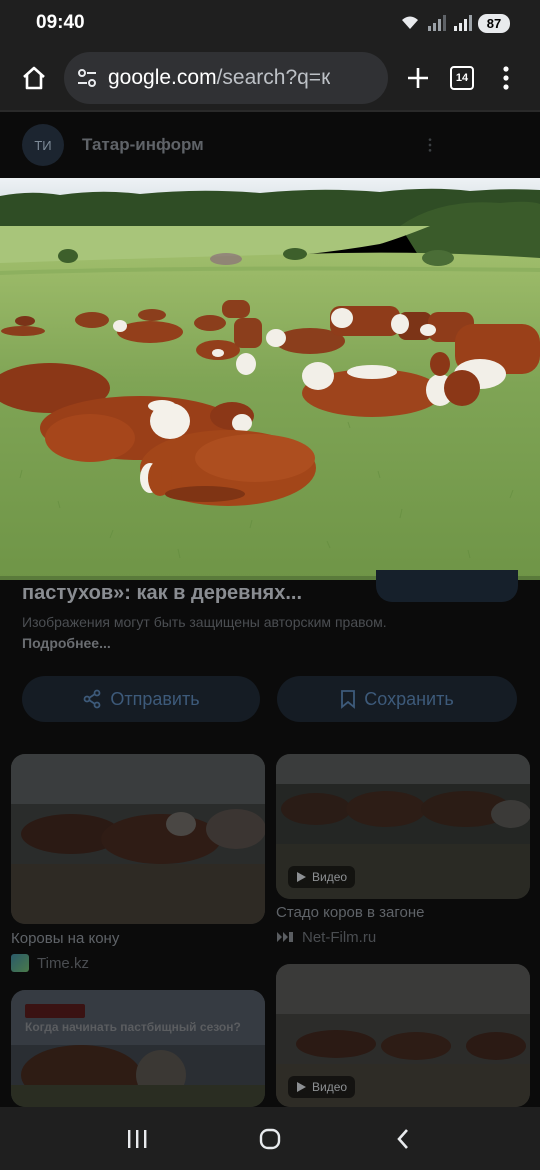  What do you see at coordinates (273, 77) in the screenshot?
I see `url-path: /search?q=к` at bounding box center [273, 77].